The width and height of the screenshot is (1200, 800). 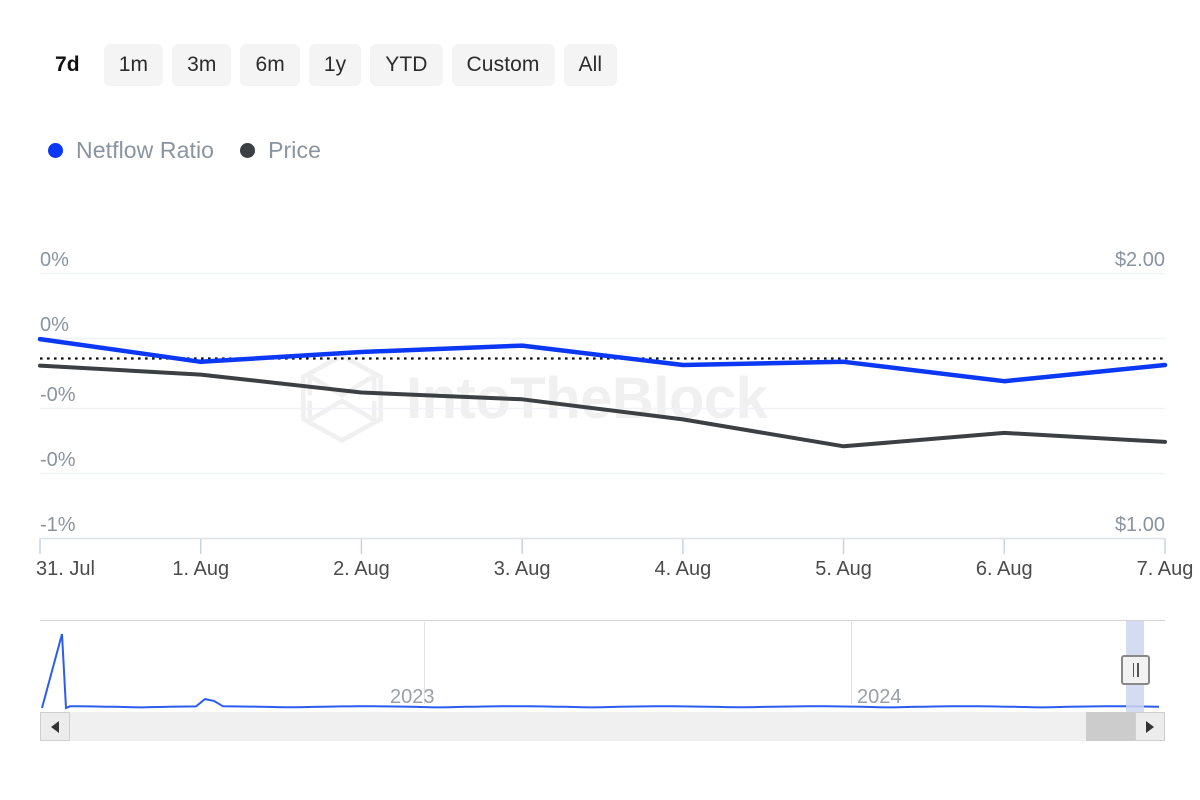 I want to click on chart-navigator: 2023 2024, so click(x=602, y=666).